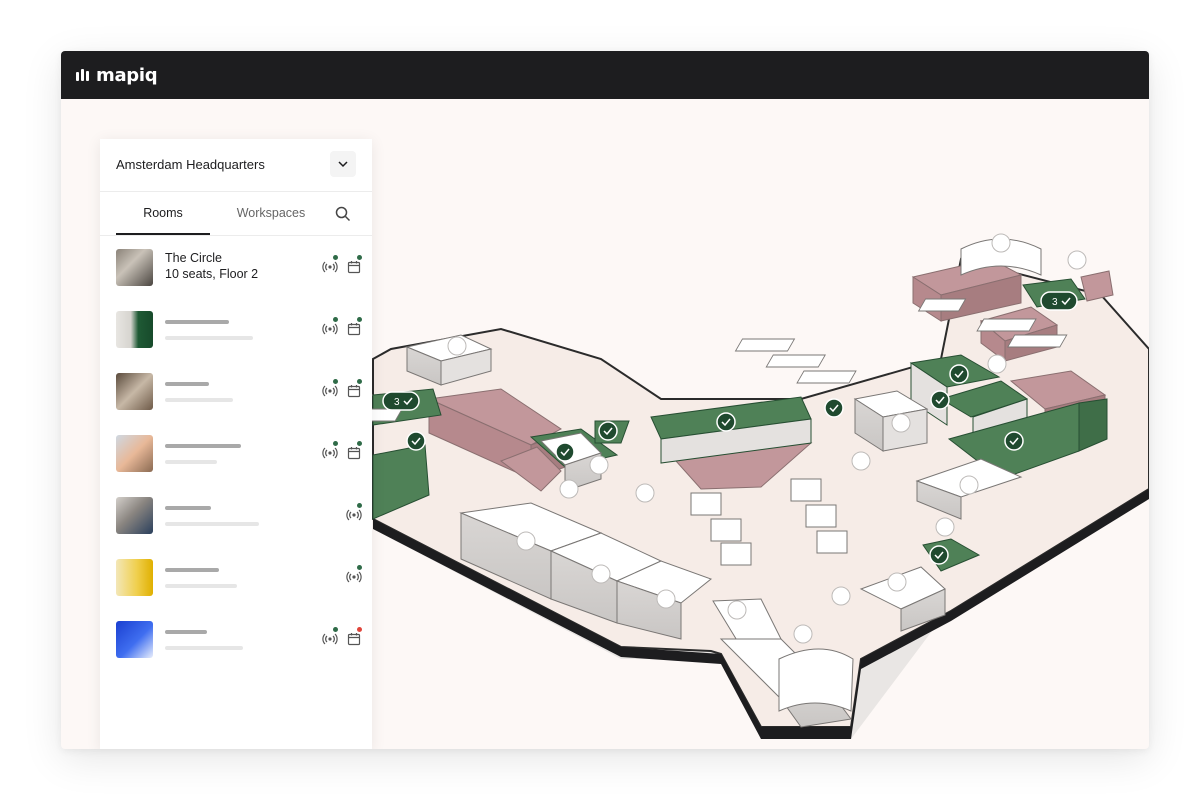  I want to click on location-dropdown-button, so click(343, 164).